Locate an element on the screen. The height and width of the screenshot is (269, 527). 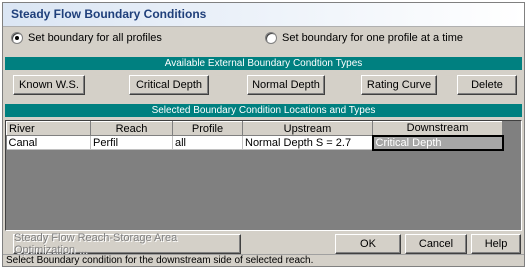
known-ws-button: Known W.S. is located at coordinates (49, 85).